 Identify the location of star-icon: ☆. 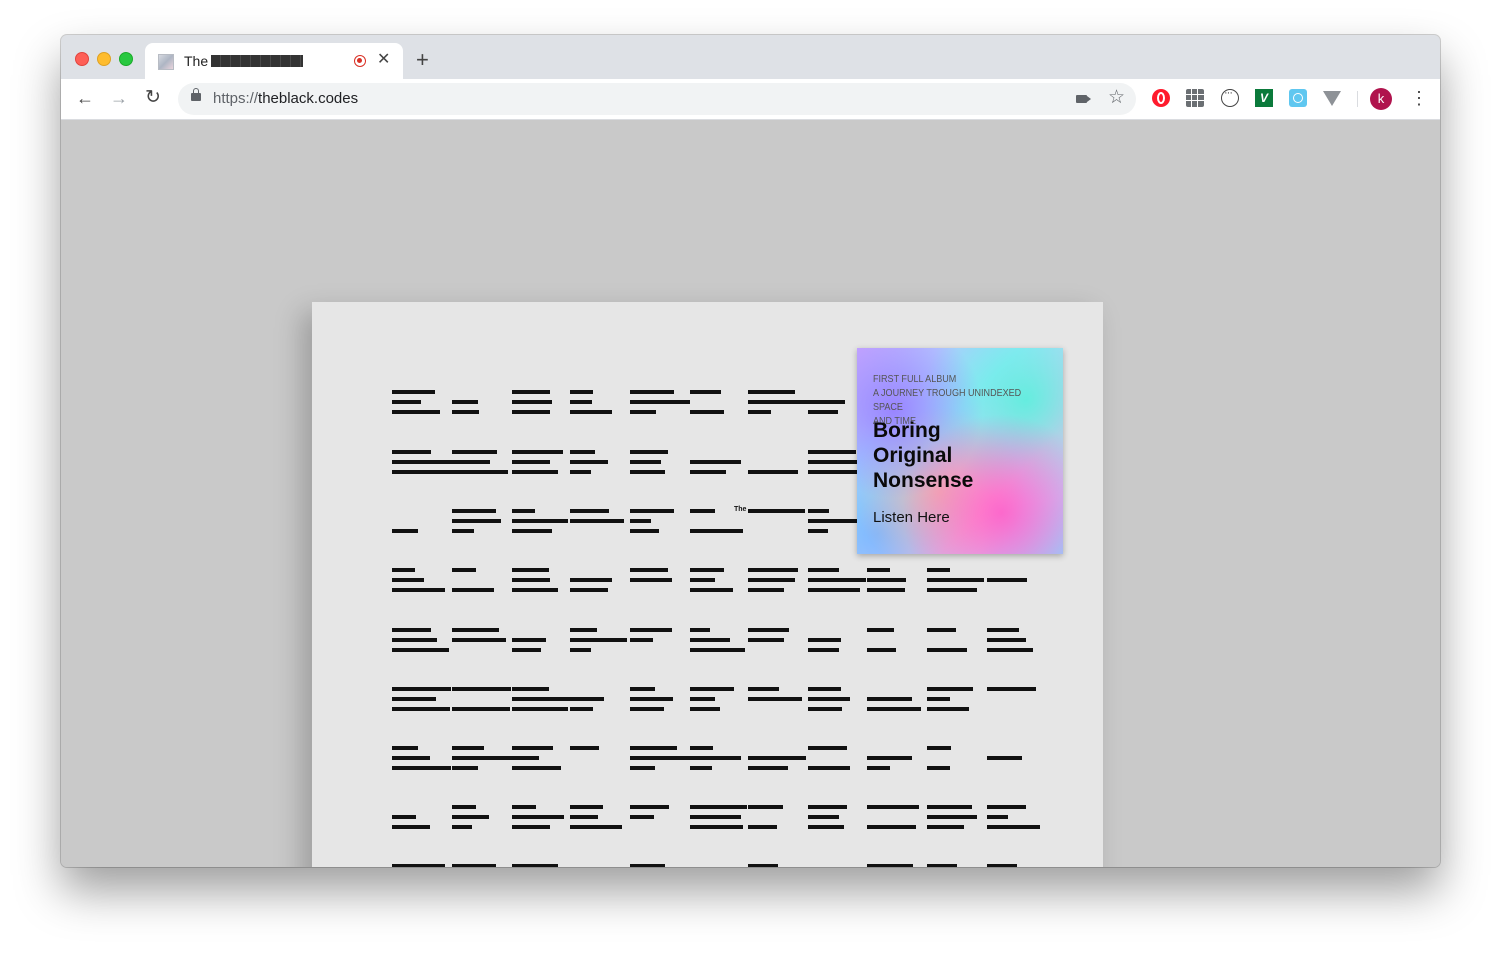
(1116, 98).